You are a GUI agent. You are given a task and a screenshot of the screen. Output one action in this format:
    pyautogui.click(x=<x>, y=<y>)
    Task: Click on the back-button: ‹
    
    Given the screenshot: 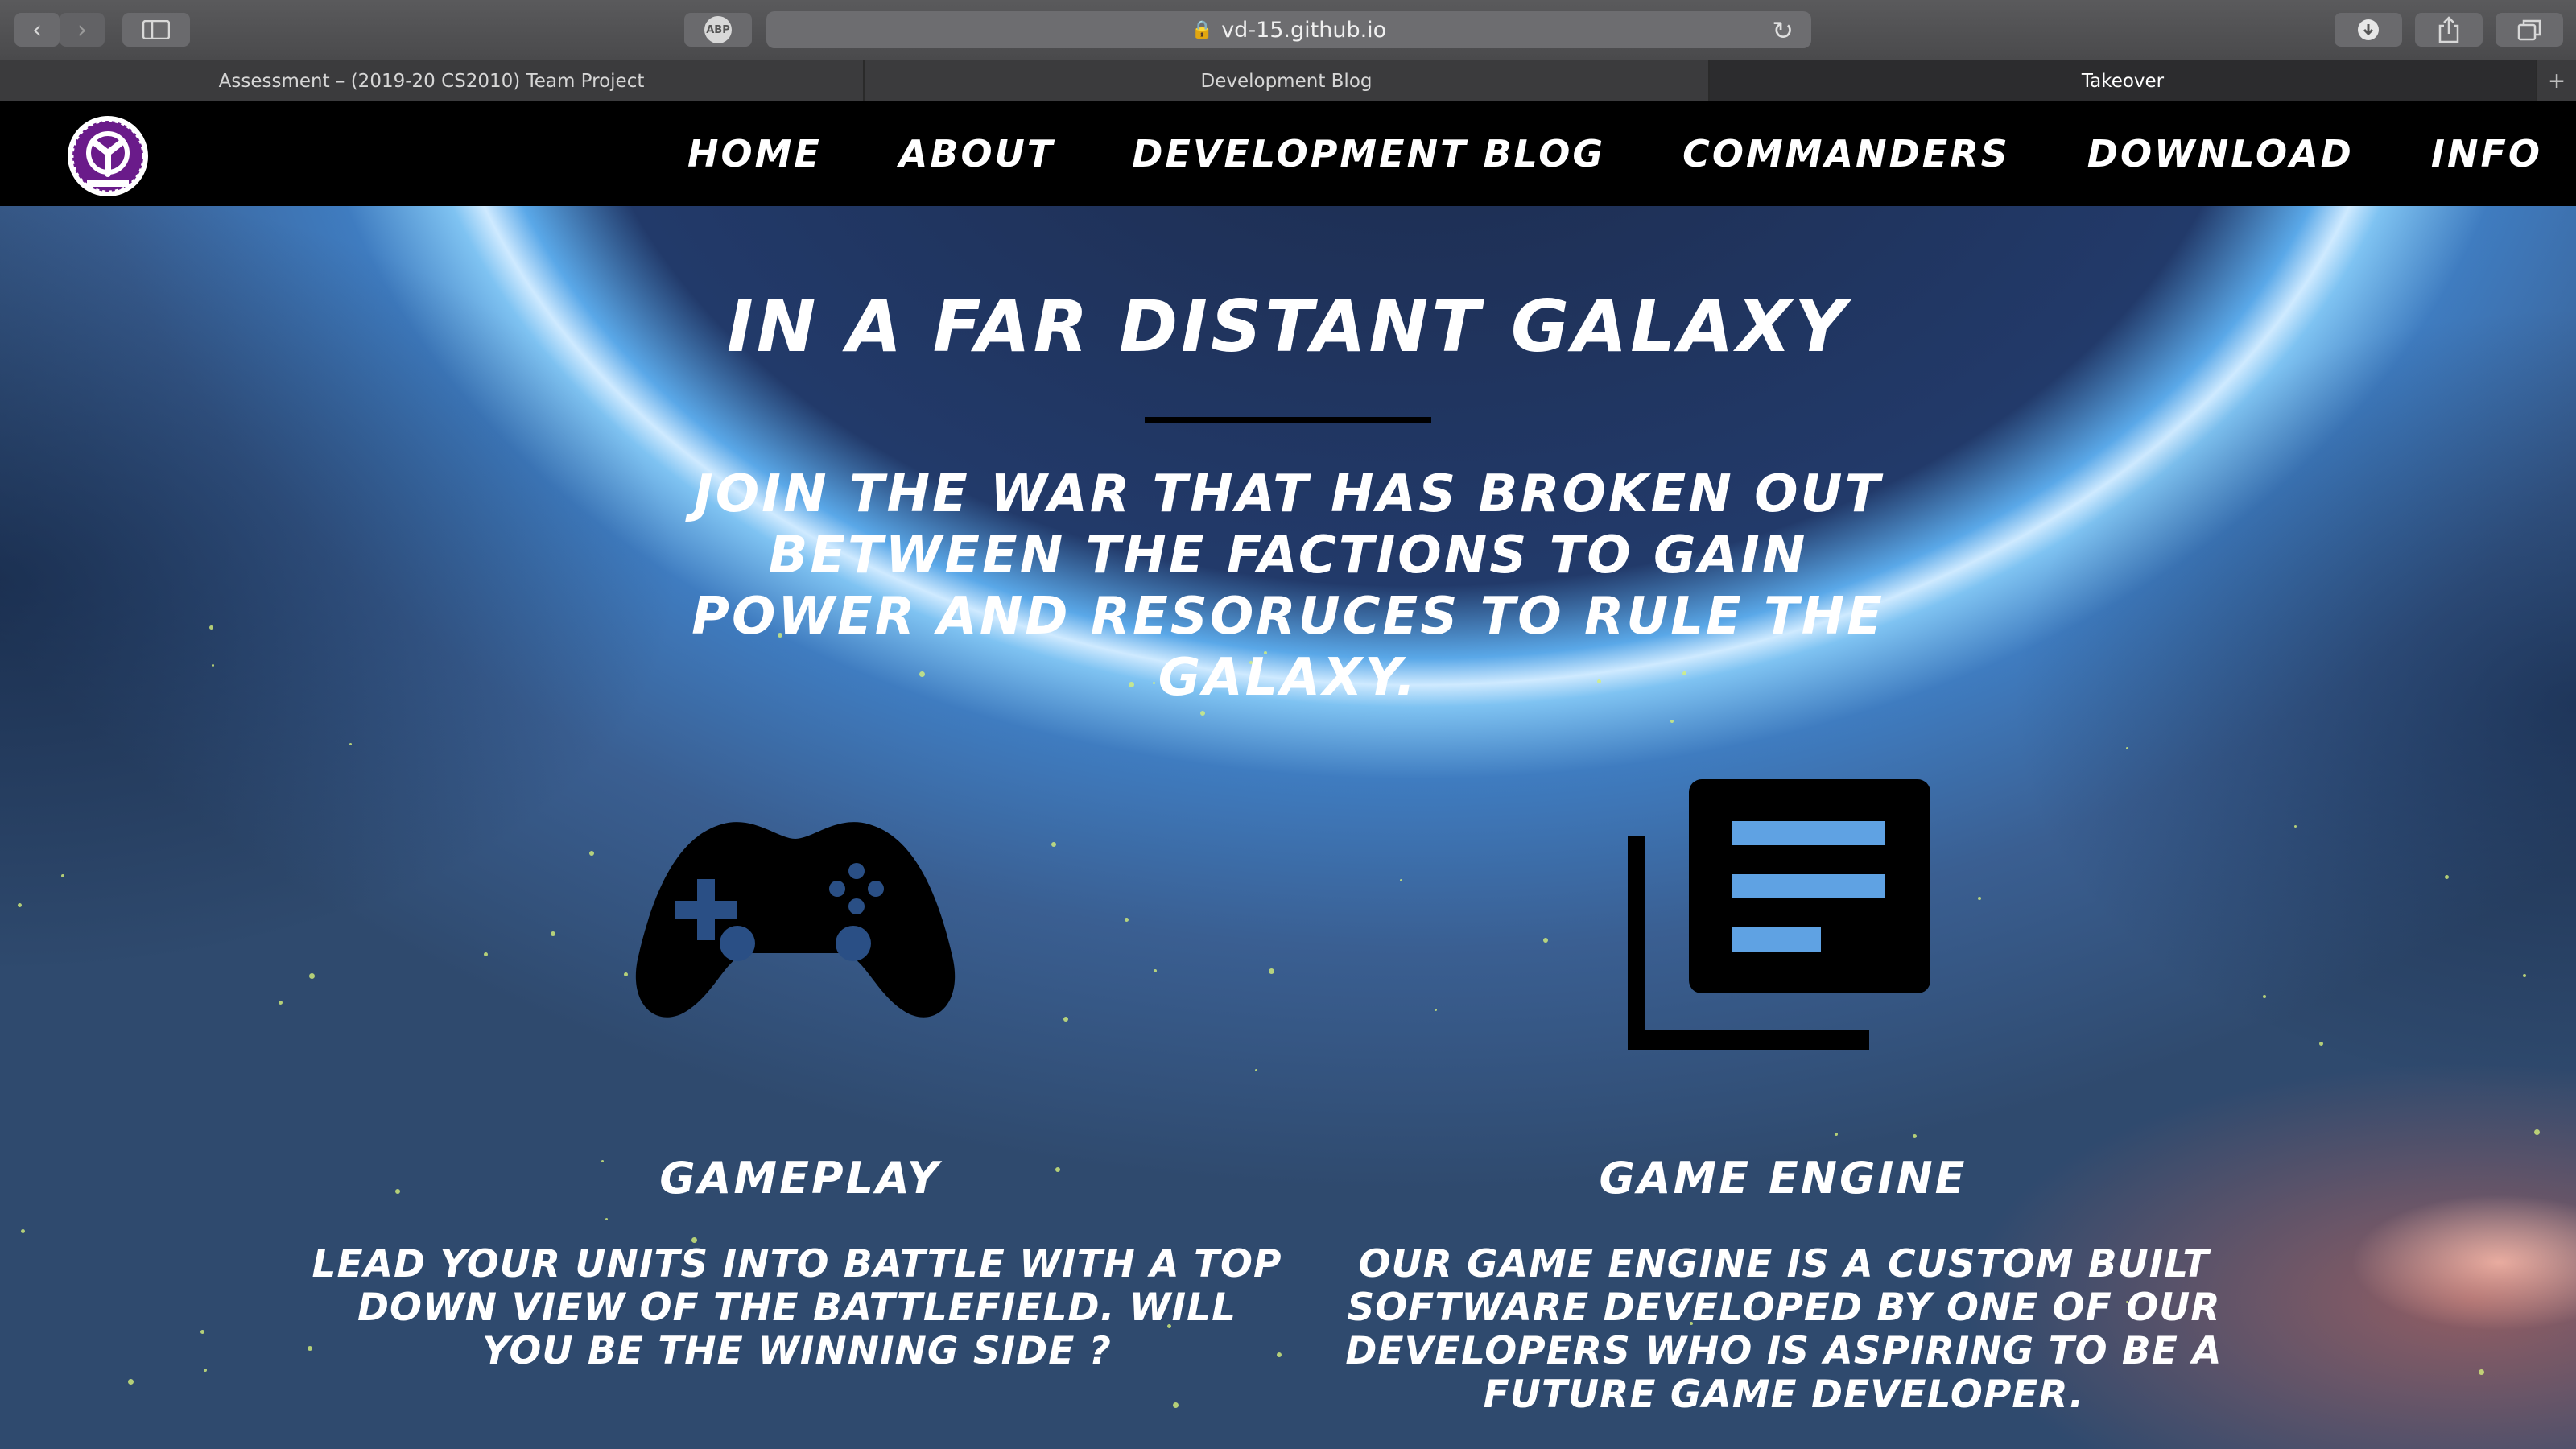 What is the action you would take?
    pyautogui.click(x=37, y=30)
    